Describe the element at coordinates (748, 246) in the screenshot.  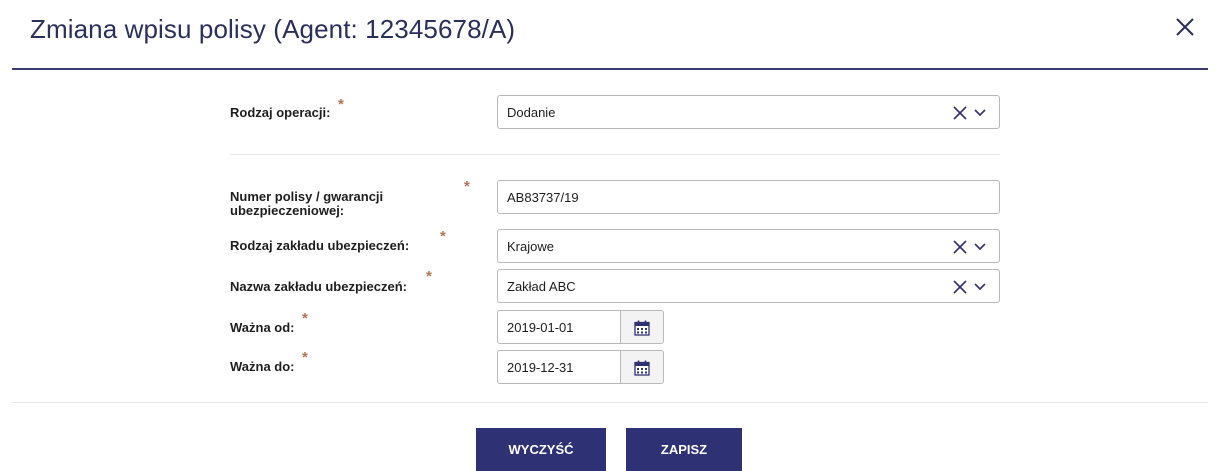
I see `insurer-type-select: Krajowe` at that location.